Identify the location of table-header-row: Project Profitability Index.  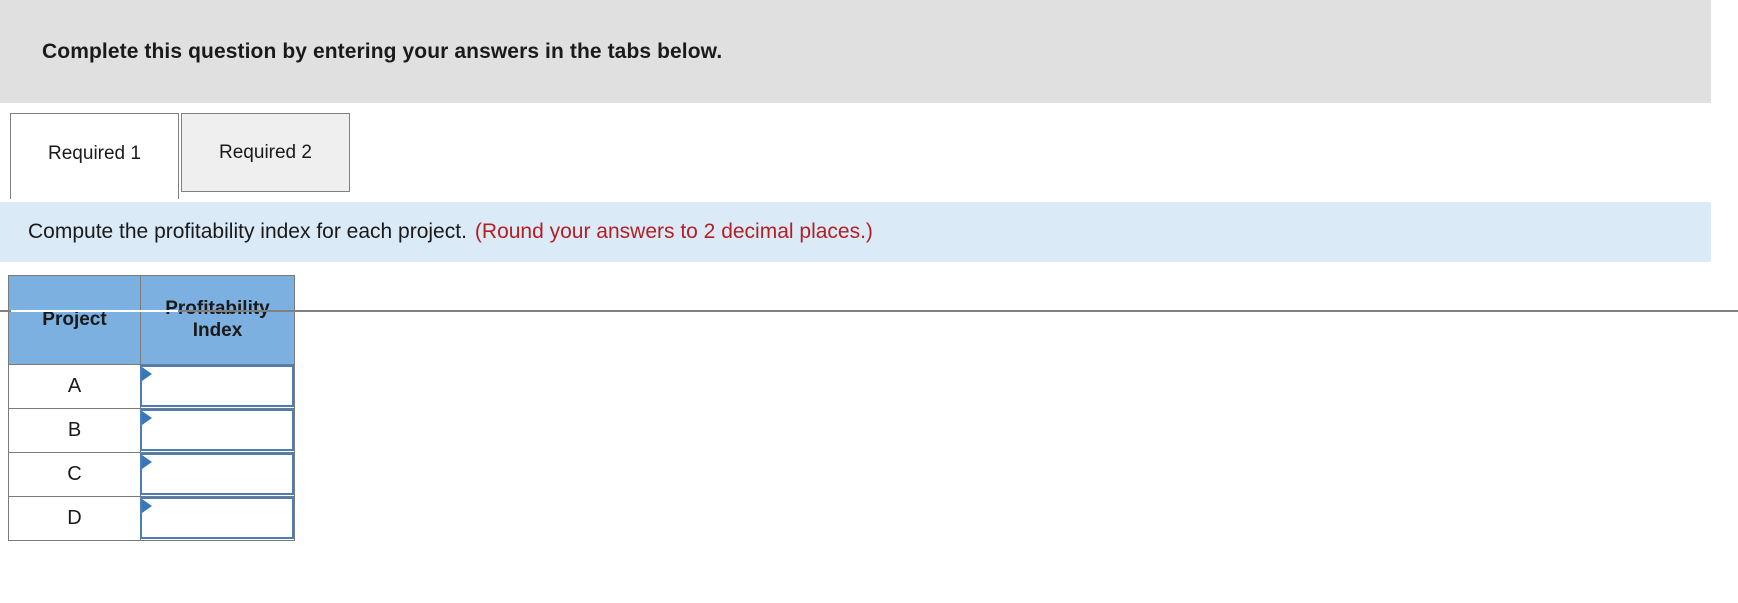
(151, 320).